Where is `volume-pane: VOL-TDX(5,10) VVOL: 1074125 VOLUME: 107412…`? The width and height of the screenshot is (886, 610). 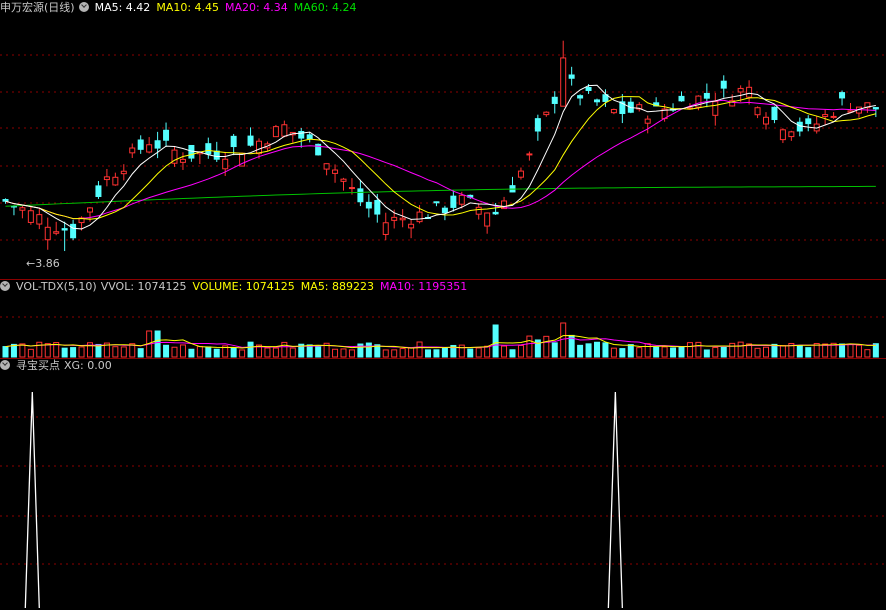
volume-pane: VOL-TDX(5,10) VVOL: 1074125 VOLUME: 107412… is located at coordinates (443, 319).